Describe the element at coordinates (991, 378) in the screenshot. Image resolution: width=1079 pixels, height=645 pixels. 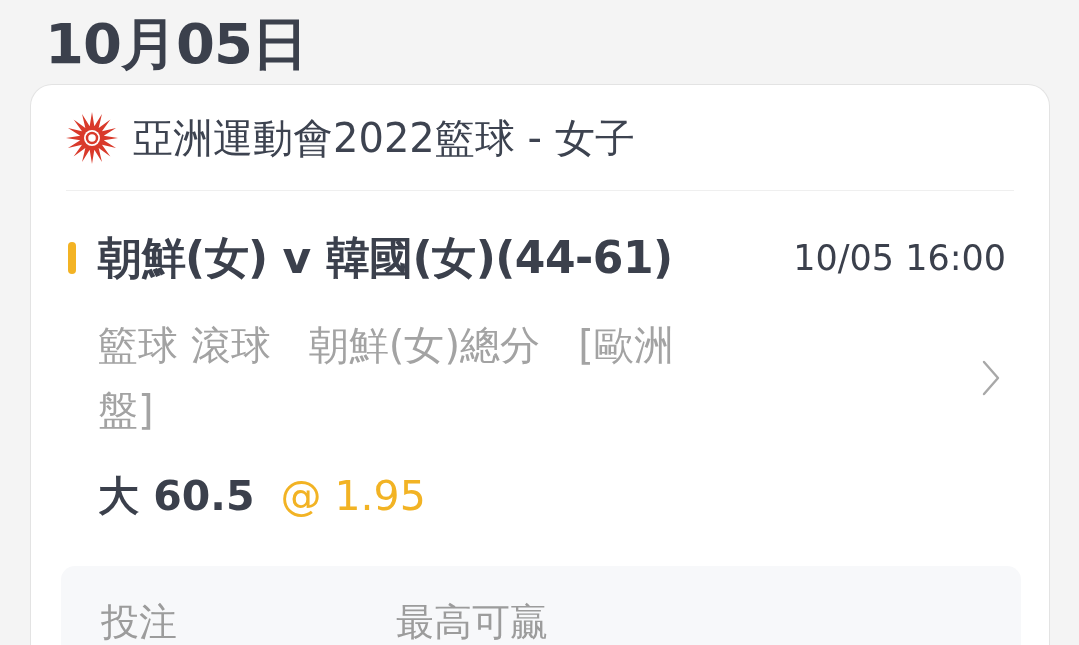
I see `chevron-right-icon` at that location.